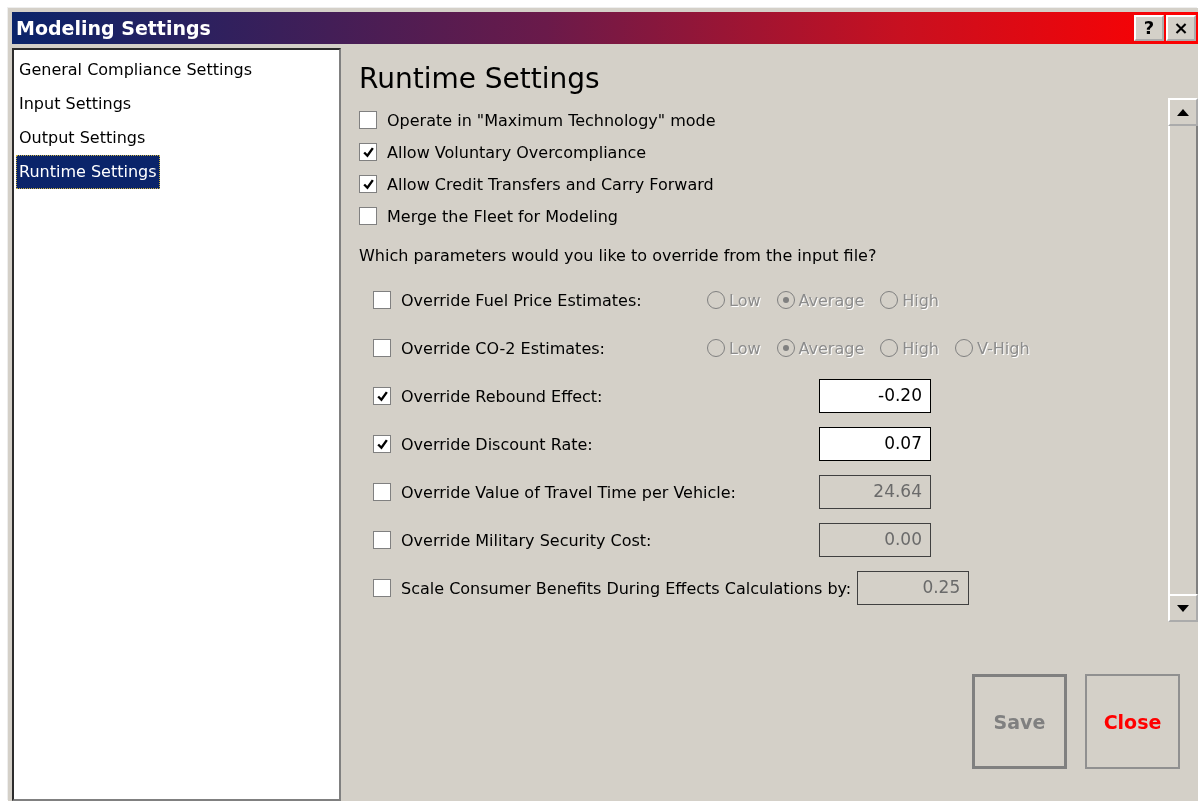 The width and height of the screenshot is (1198, 801). Describe the element at coordinates (88, 172) in the screenshot. I see `sidebar-item: Runtime Settings` at that location.